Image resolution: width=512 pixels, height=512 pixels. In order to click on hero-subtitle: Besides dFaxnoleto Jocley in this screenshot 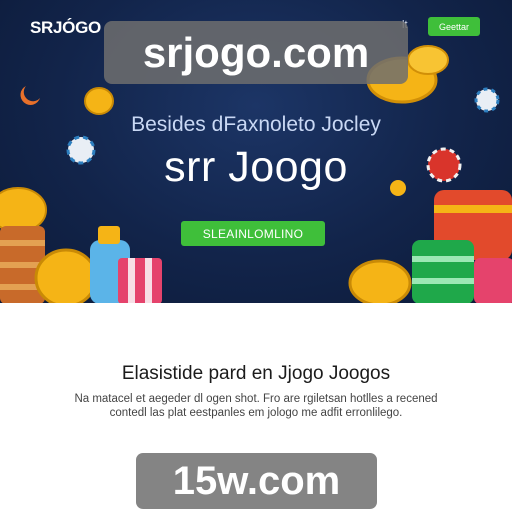, I will do `click(256, 124)`.